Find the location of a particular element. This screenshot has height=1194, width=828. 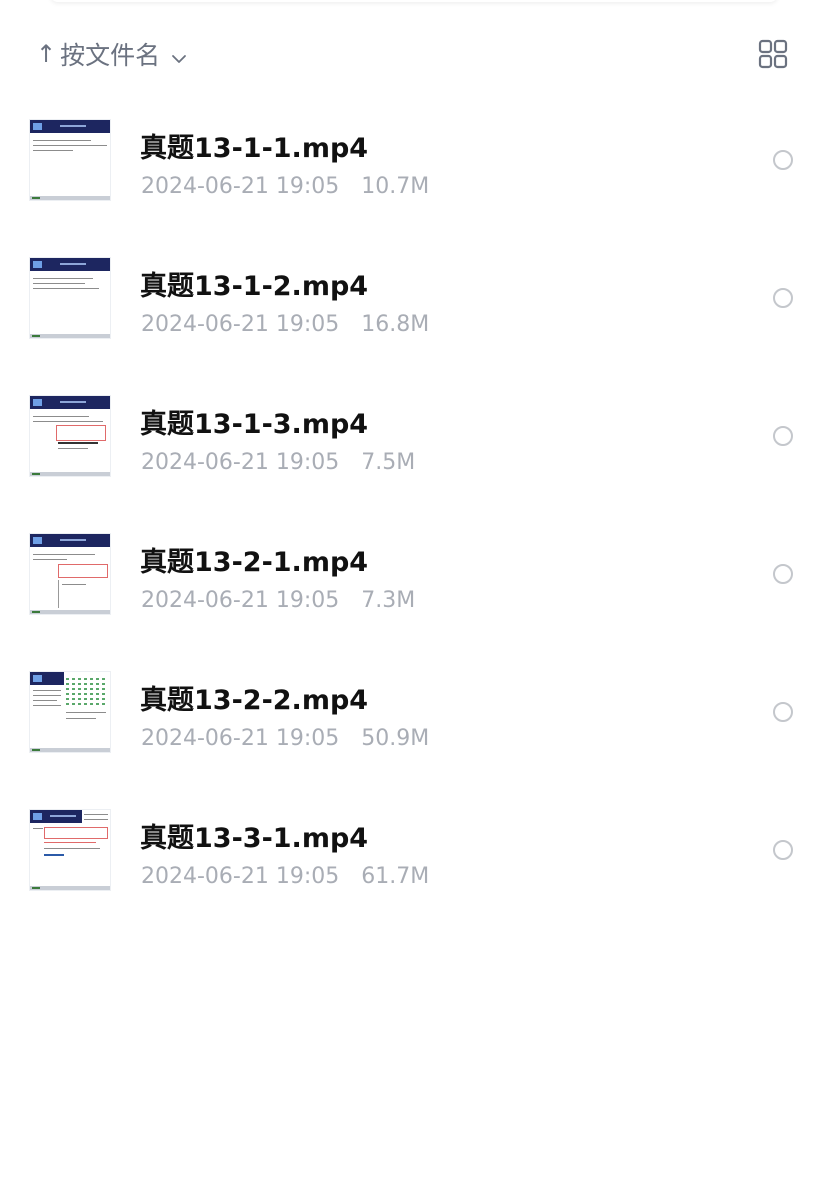

sort-direction-arrow-icon: ↑ is located at coordinates (46, 54).